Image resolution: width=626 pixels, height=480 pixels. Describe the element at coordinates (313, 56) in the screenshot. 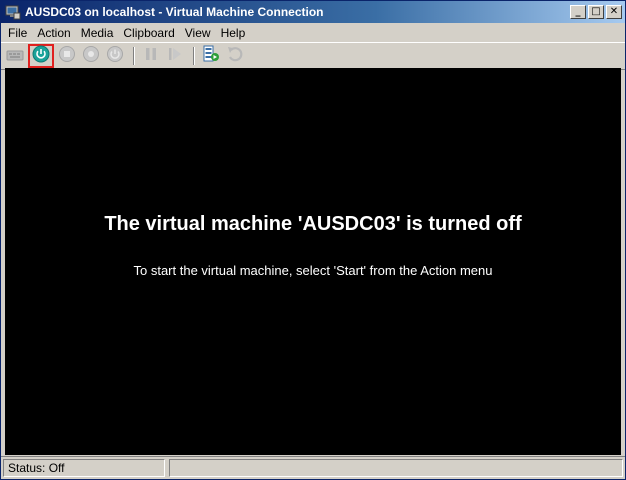

I see `toolbar` at that location.